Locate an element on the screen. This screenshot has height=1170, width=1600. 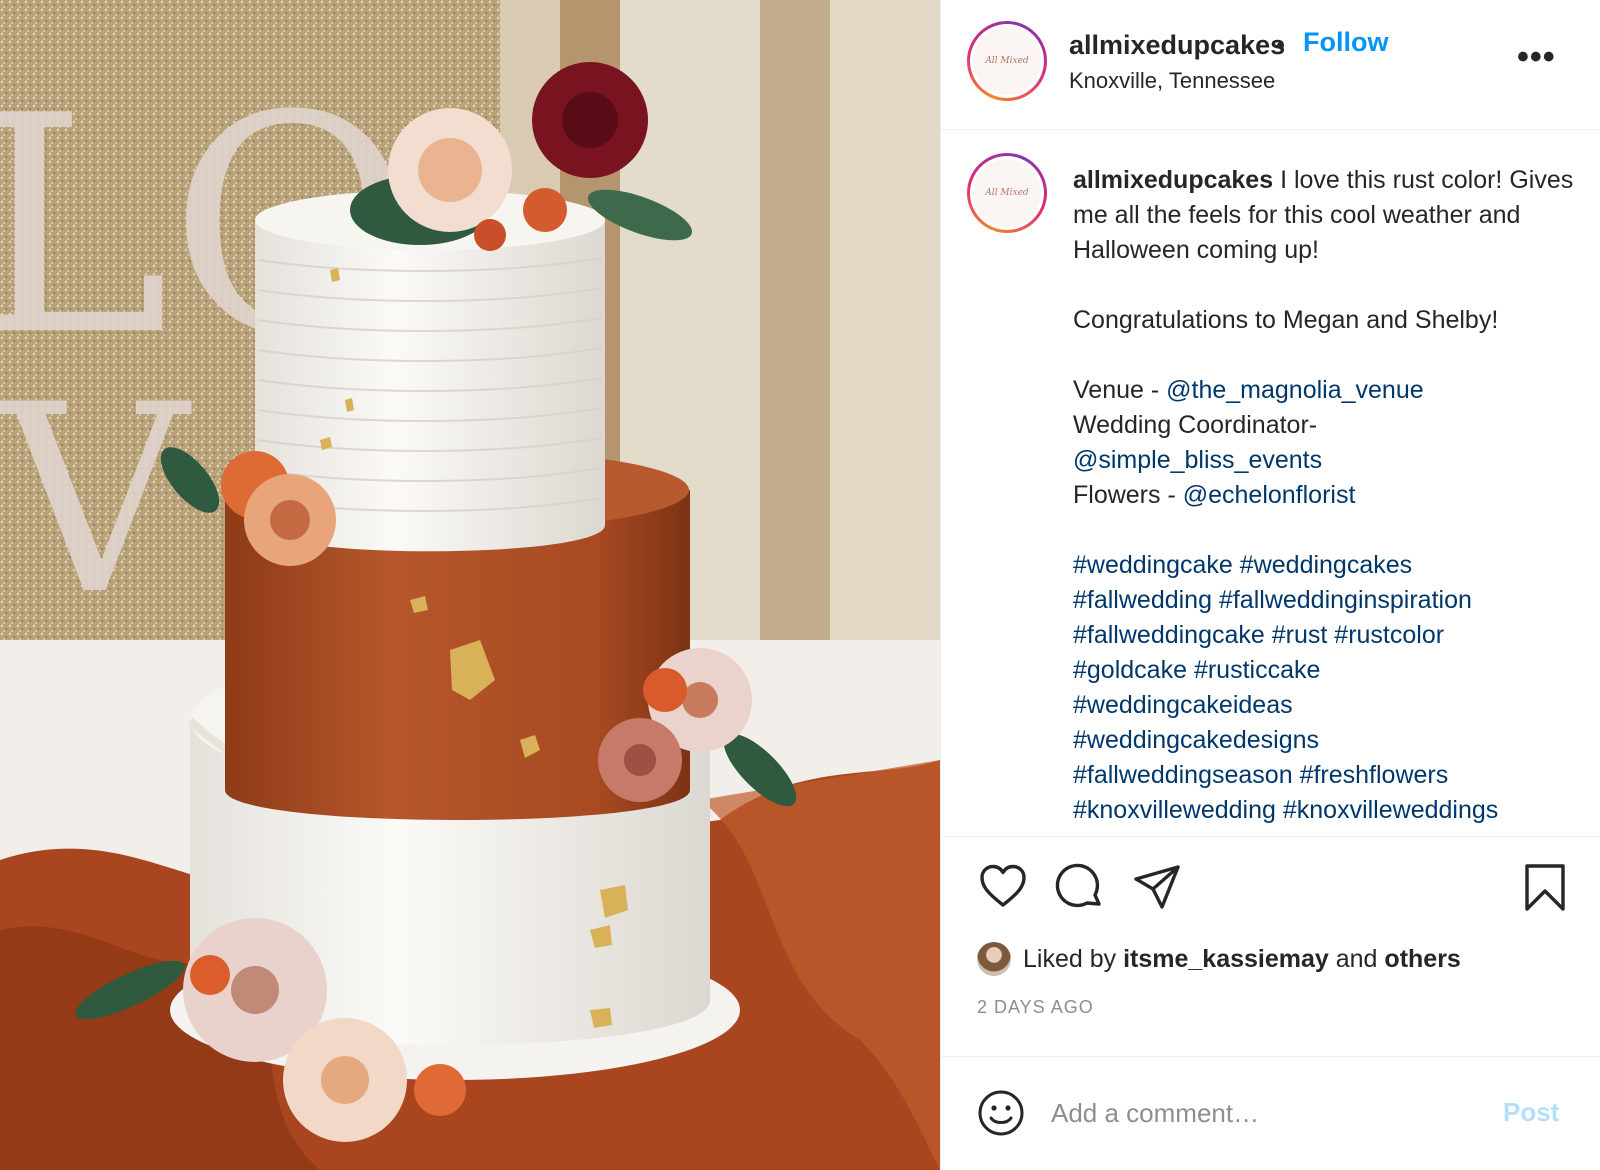
follow-button: Follow is located at coordinates (1345, 42).